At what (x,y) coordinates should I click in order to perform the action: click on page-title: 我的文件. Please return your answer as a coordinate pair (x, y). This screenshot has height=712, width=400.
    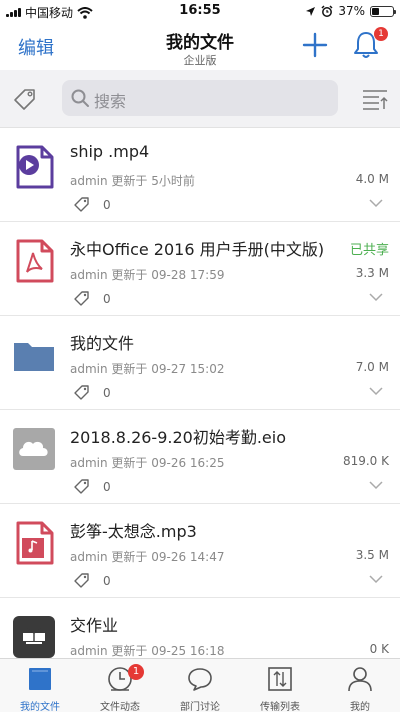
    Looking at the image, I should click on (200, 43).